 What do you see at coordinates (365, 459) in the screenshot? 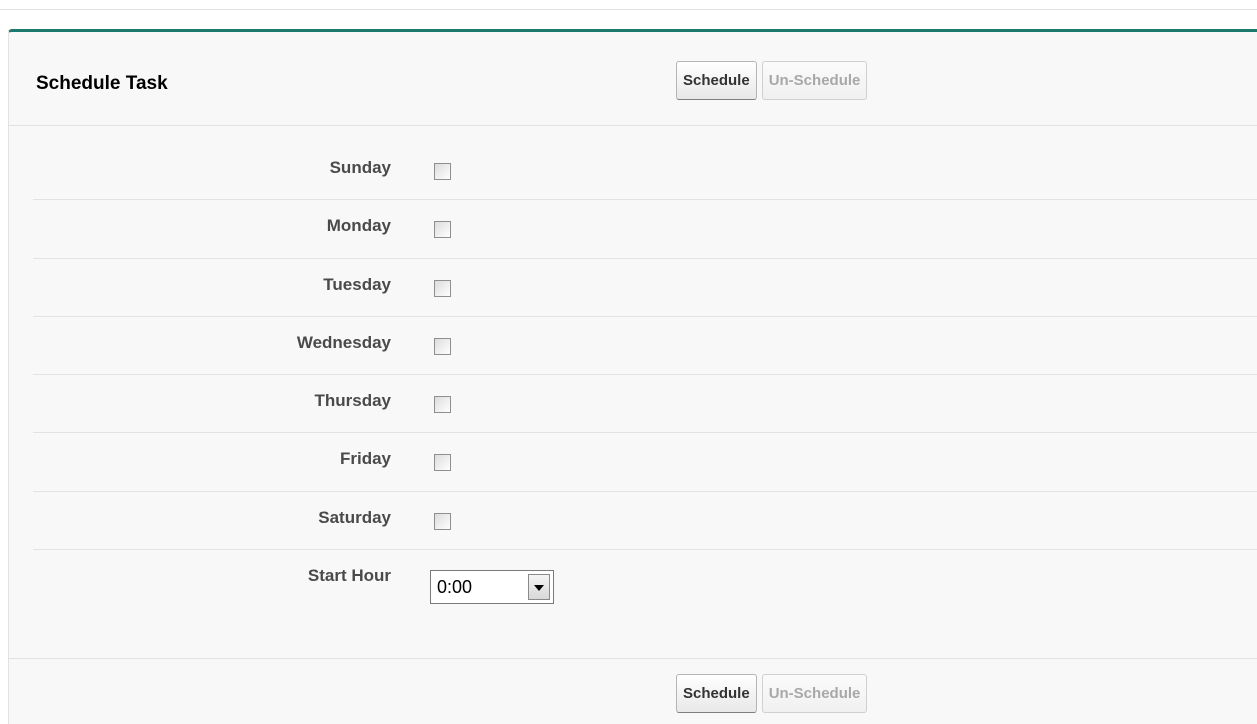
I see `day-label-friday: Friday` at bounding box center [365, 459].